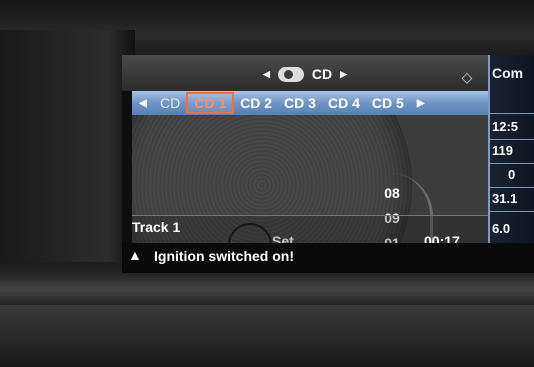 Image resolution: width=534 pixels, height=367 pixels. What do you see at coordinates (502, 150) in the screenshot?
I see `side-value: 119` at bounding box center [502, 150].